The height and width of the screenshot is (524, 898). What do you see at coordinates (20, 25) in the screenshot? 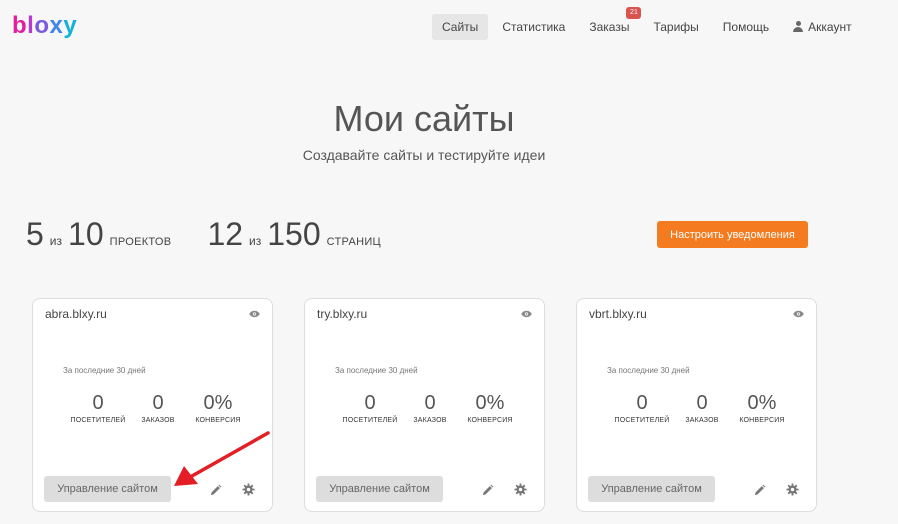
I see `logo-letter: b` at bounding box center [20, 25].